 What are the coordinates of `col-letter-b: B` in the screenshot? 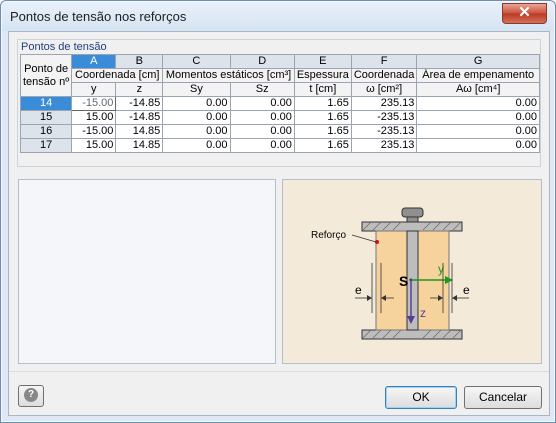 It's located at (139, 61).